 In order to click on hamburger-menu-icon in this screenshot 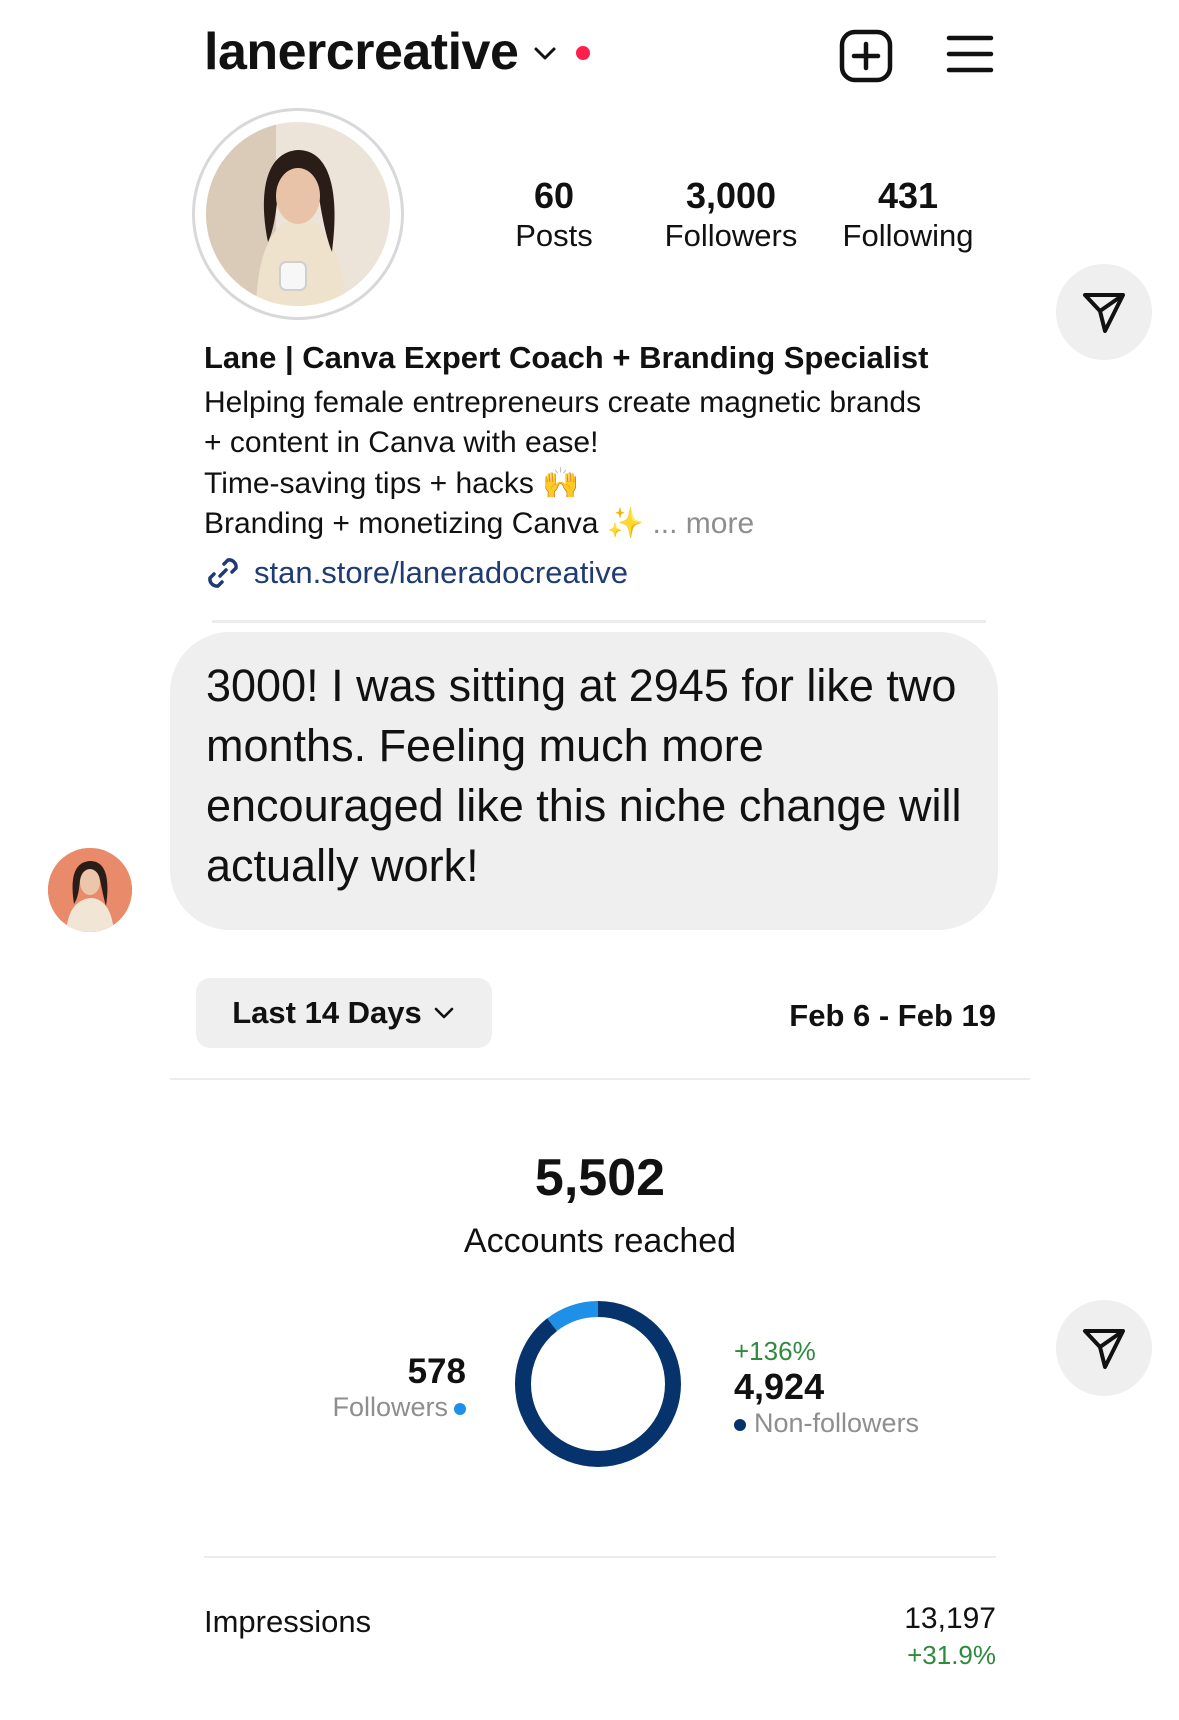, I will do `click(970, 54)`.